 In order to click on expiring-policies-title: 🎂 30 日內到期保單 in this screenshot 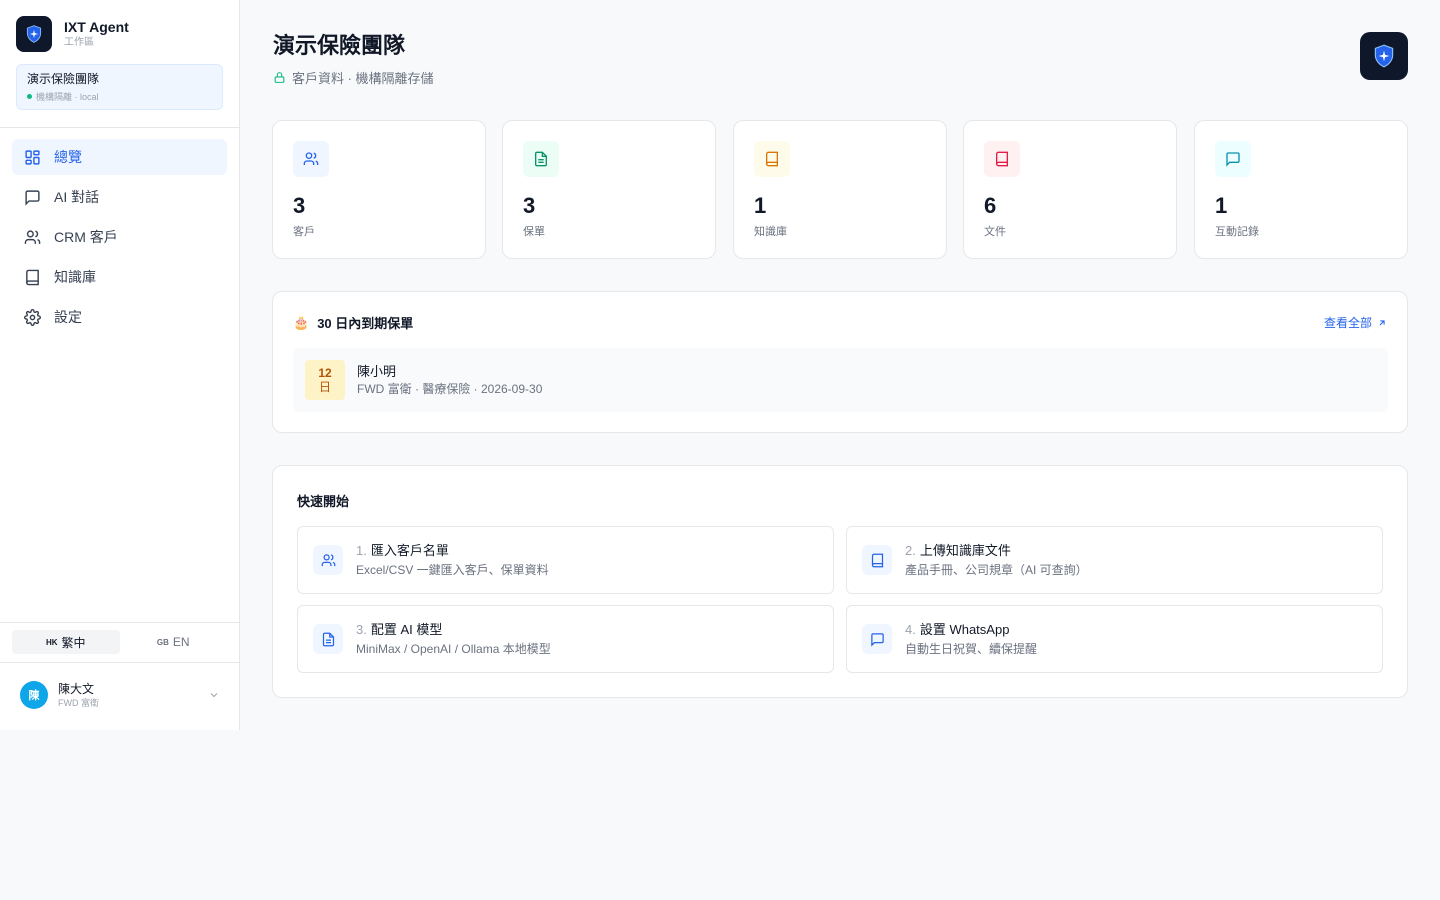, I will do `click(353, 322)`.